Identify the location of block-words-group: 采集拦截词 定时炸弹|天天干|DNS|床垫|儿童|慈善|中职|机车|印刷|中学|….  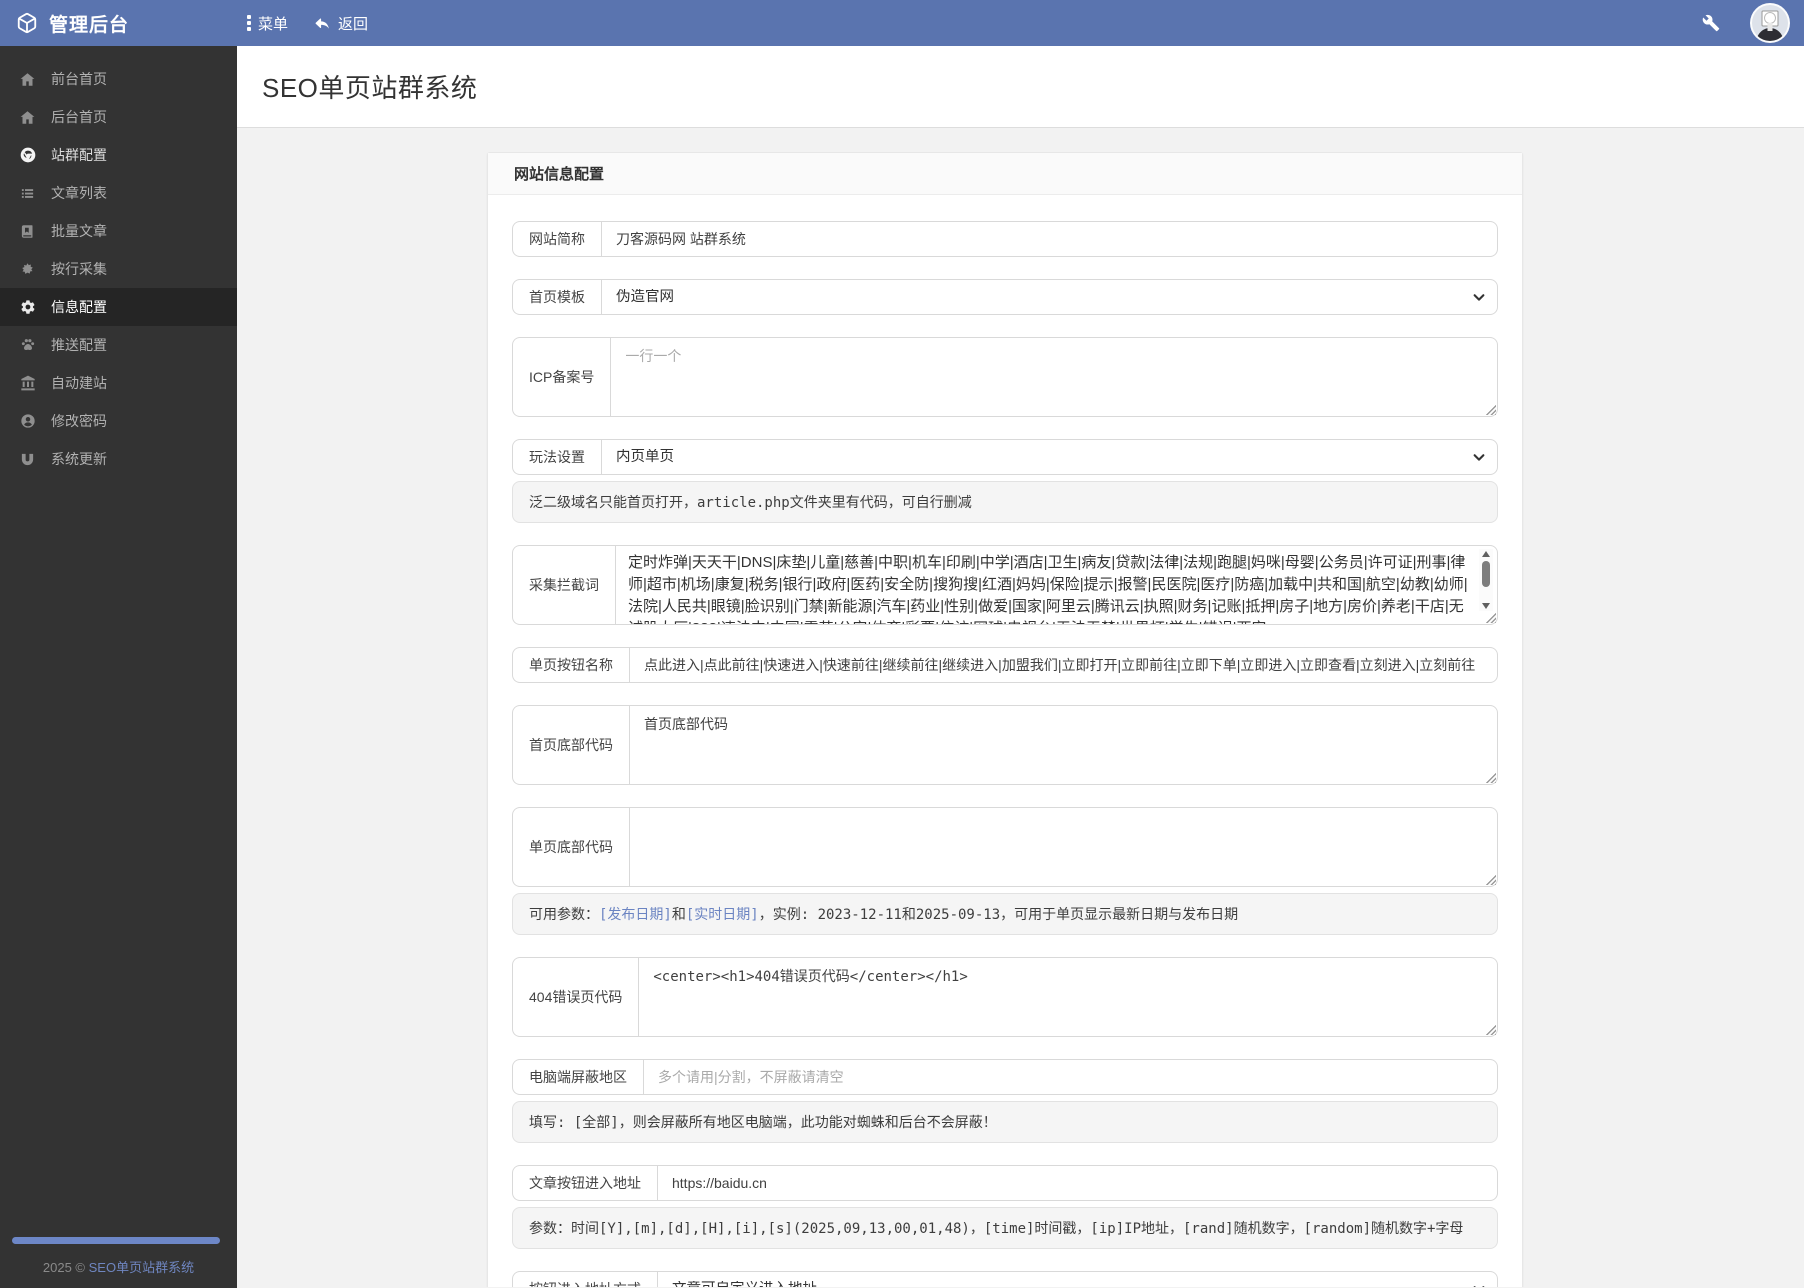
(1005, 585).